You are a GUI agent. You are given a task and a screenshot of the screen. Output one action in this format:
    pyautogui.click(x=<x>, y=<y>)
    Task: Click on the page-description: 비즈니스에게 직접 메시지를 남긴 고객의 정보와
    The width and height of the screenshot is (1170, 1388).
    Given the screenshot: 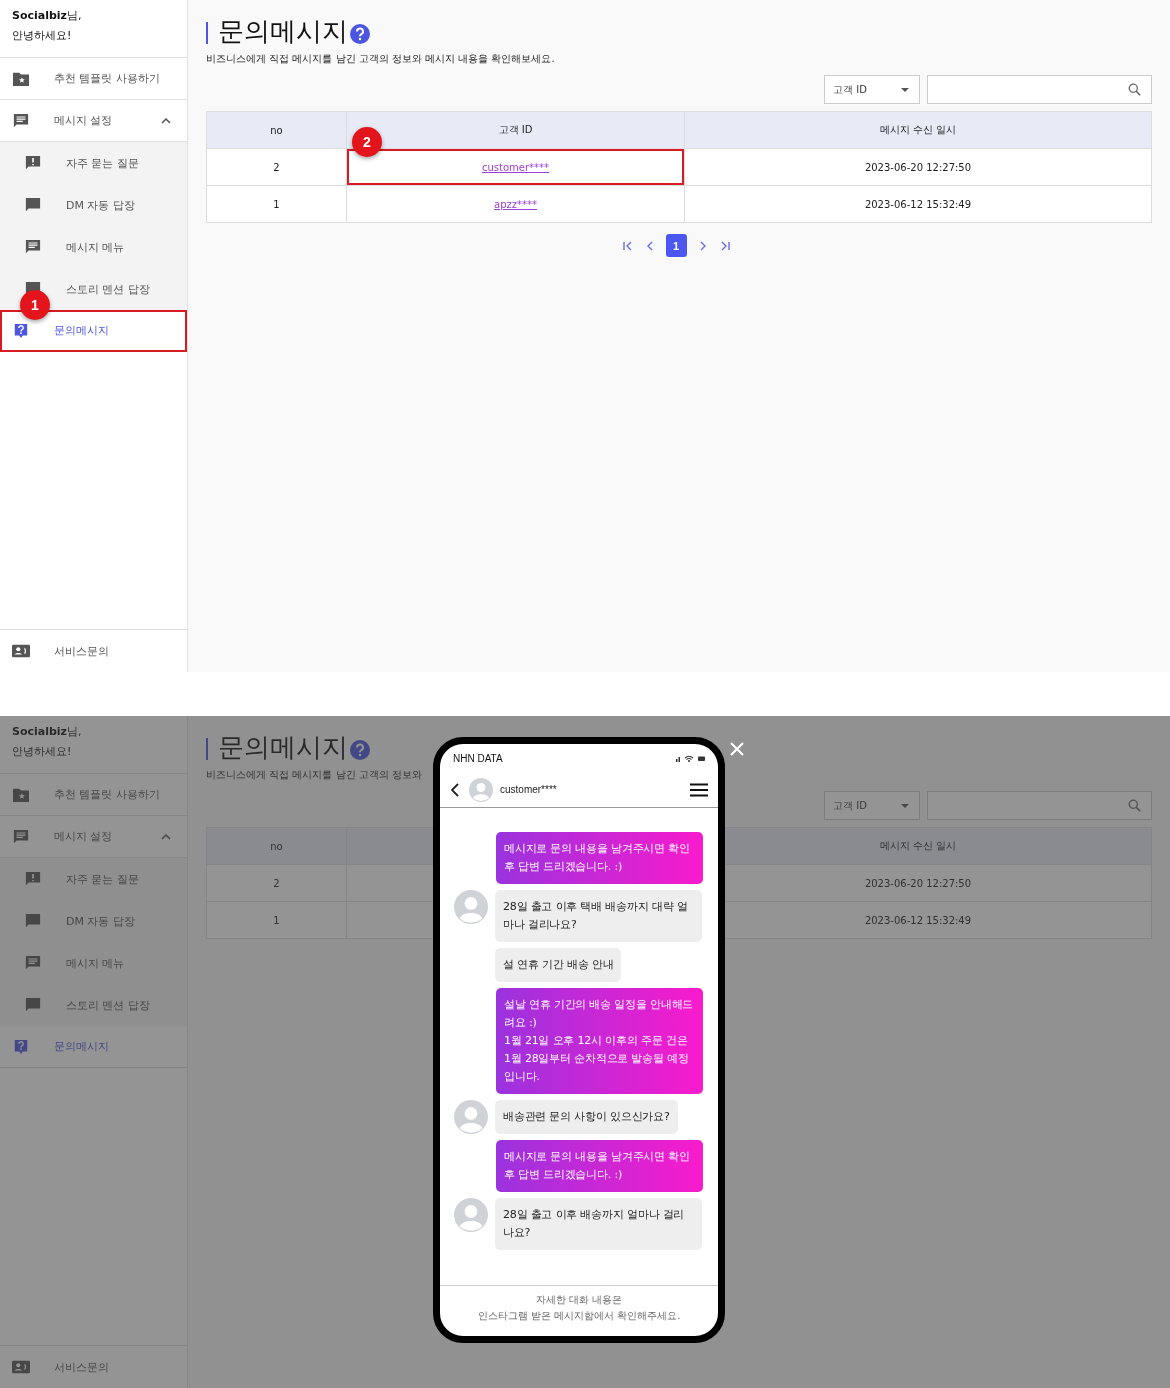 What is the action you would take?
    pyautogui.click(x=314, y=775)
    